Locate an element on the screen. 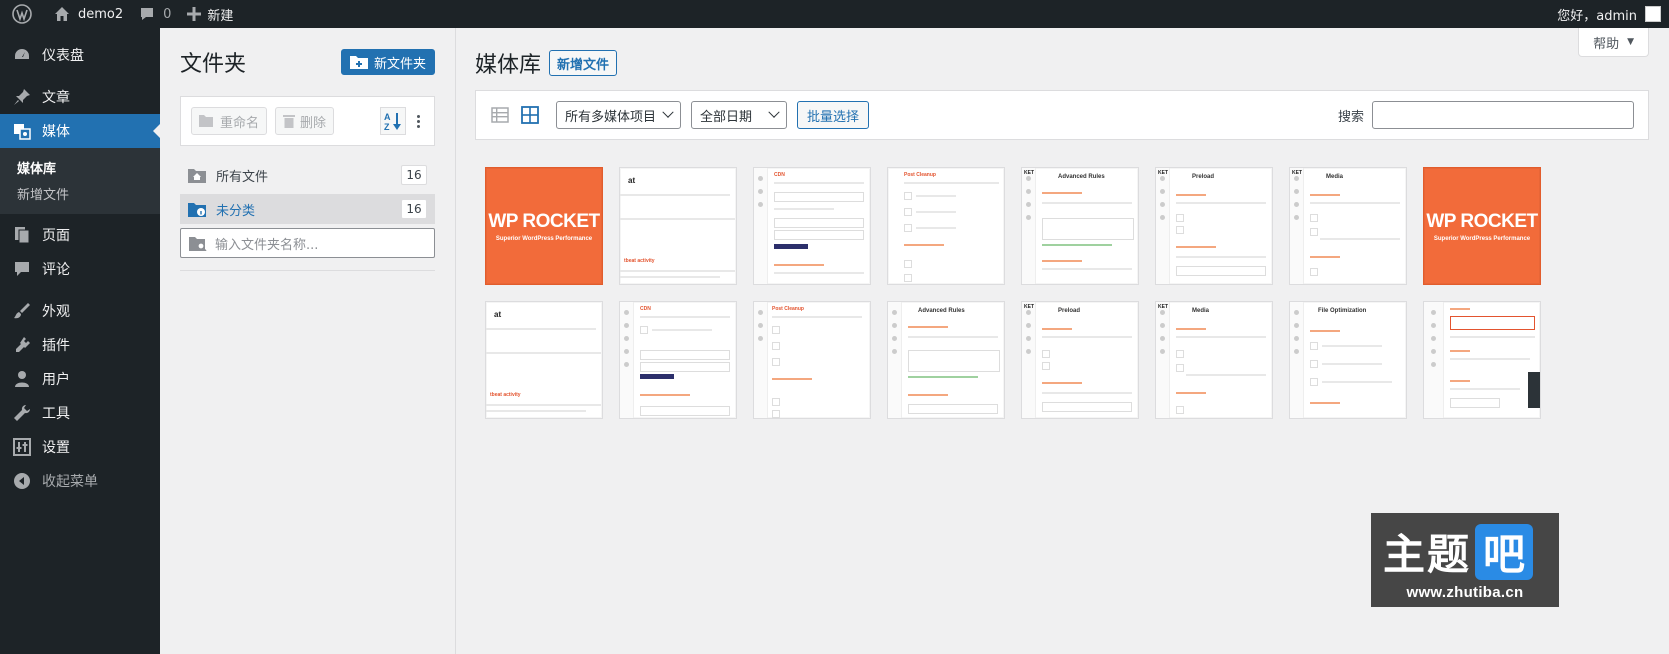 This screenshot has width=1669, height=654. pages-icon is located at coordinates (22, 235).